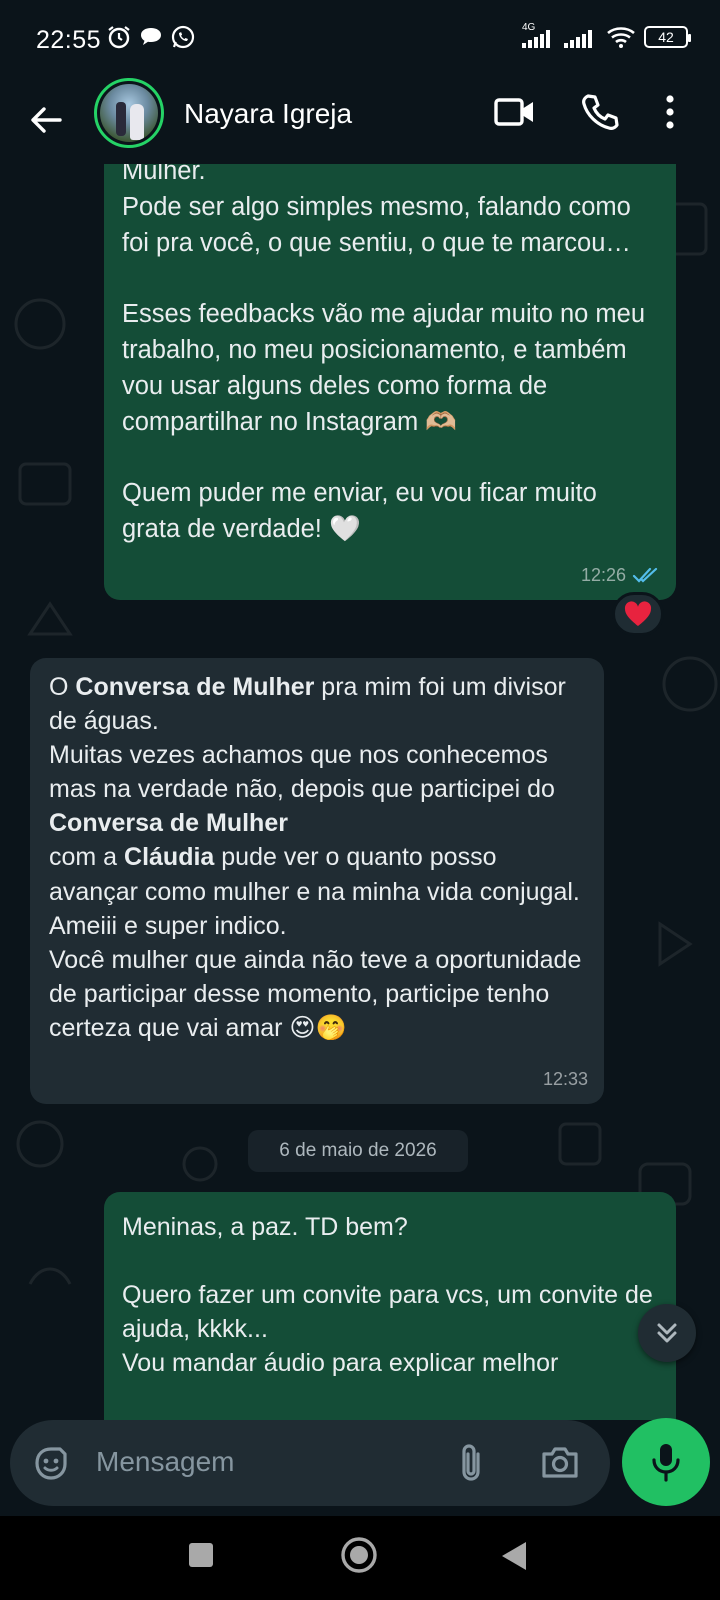  What do you see at coordinates (201, 1555) in the screenshot?
I see `recents-square-icon` at bounding box center [201, 1555].